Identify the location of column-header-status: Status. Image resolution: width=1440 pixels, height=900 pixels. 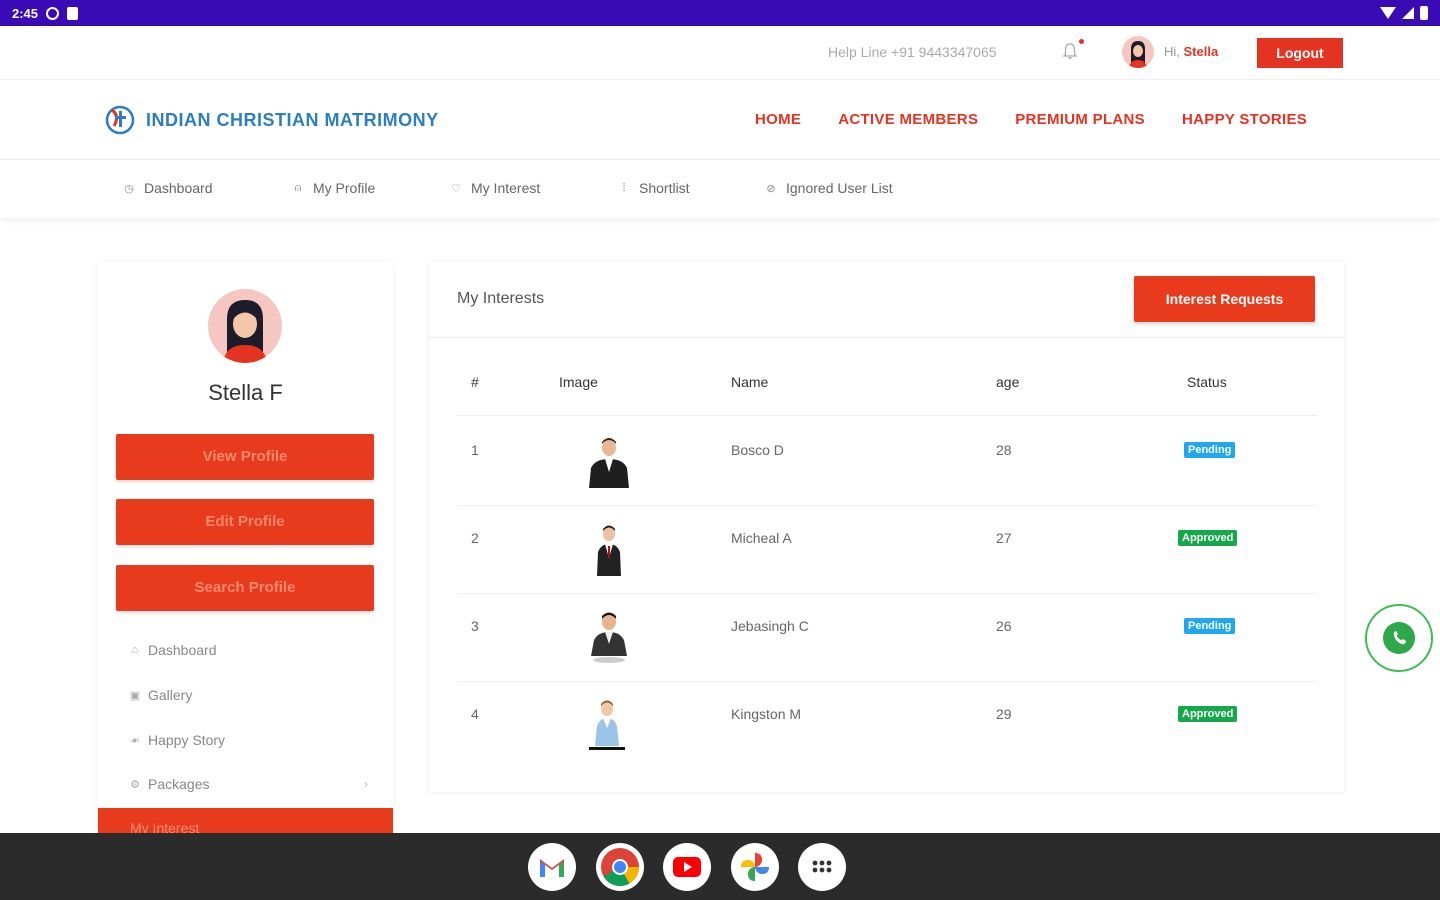
(1207, 382).